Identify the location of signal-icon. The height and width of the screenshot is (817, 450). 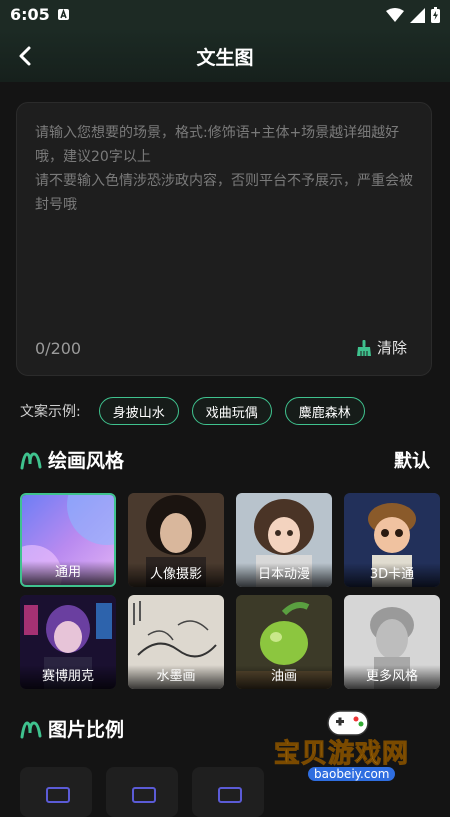
(417, 15).